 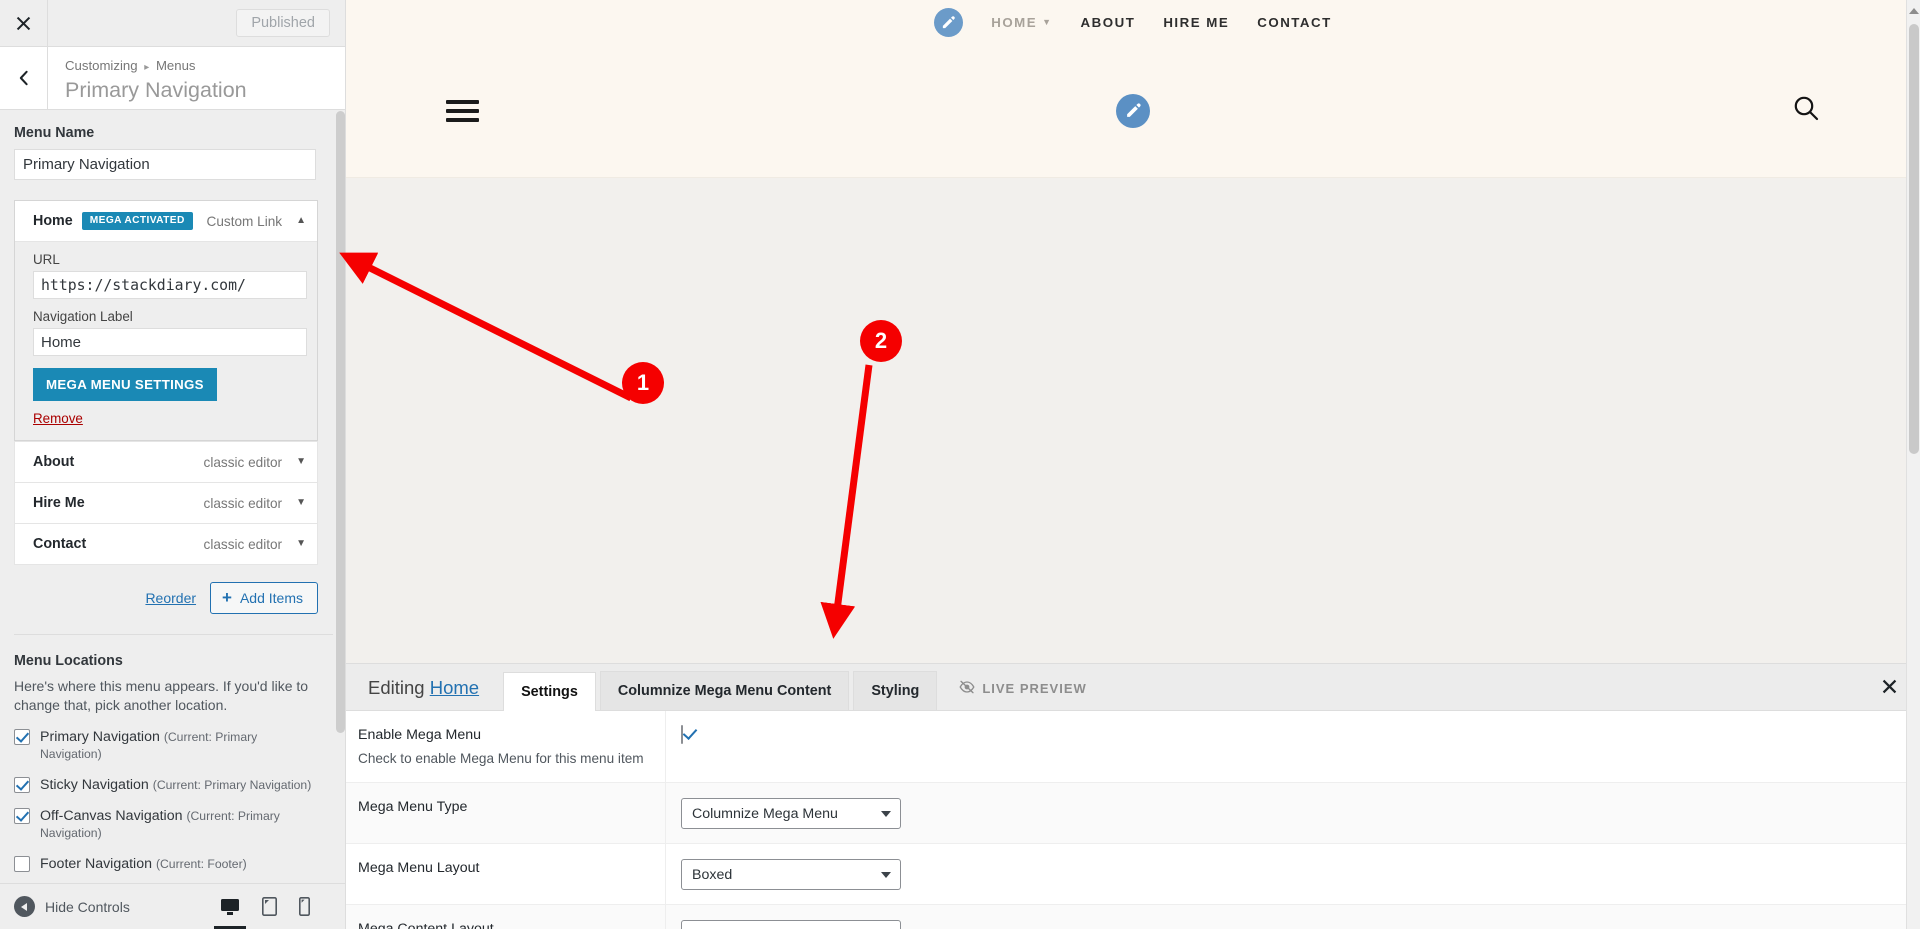 I want to click on topnav-item-home: HOME ▼, so click(x=1021, y=22).